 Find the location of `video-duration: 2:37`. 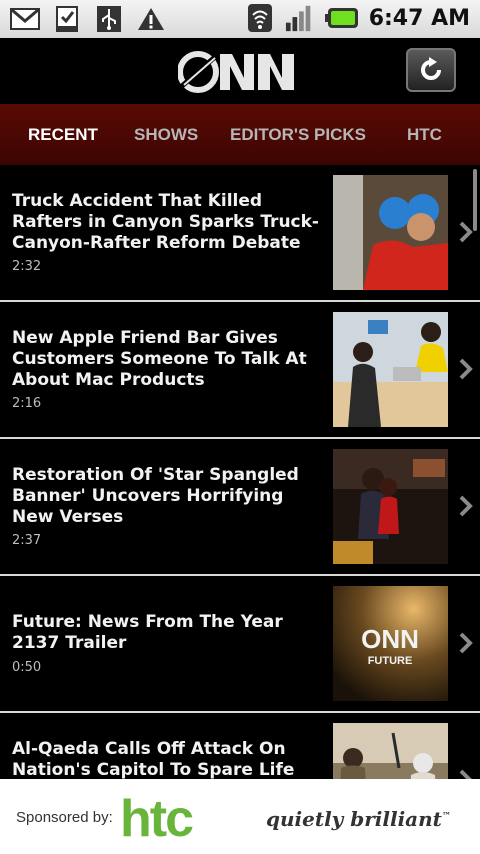

video-duration: 2:37 is located at coordinates (27, 540).